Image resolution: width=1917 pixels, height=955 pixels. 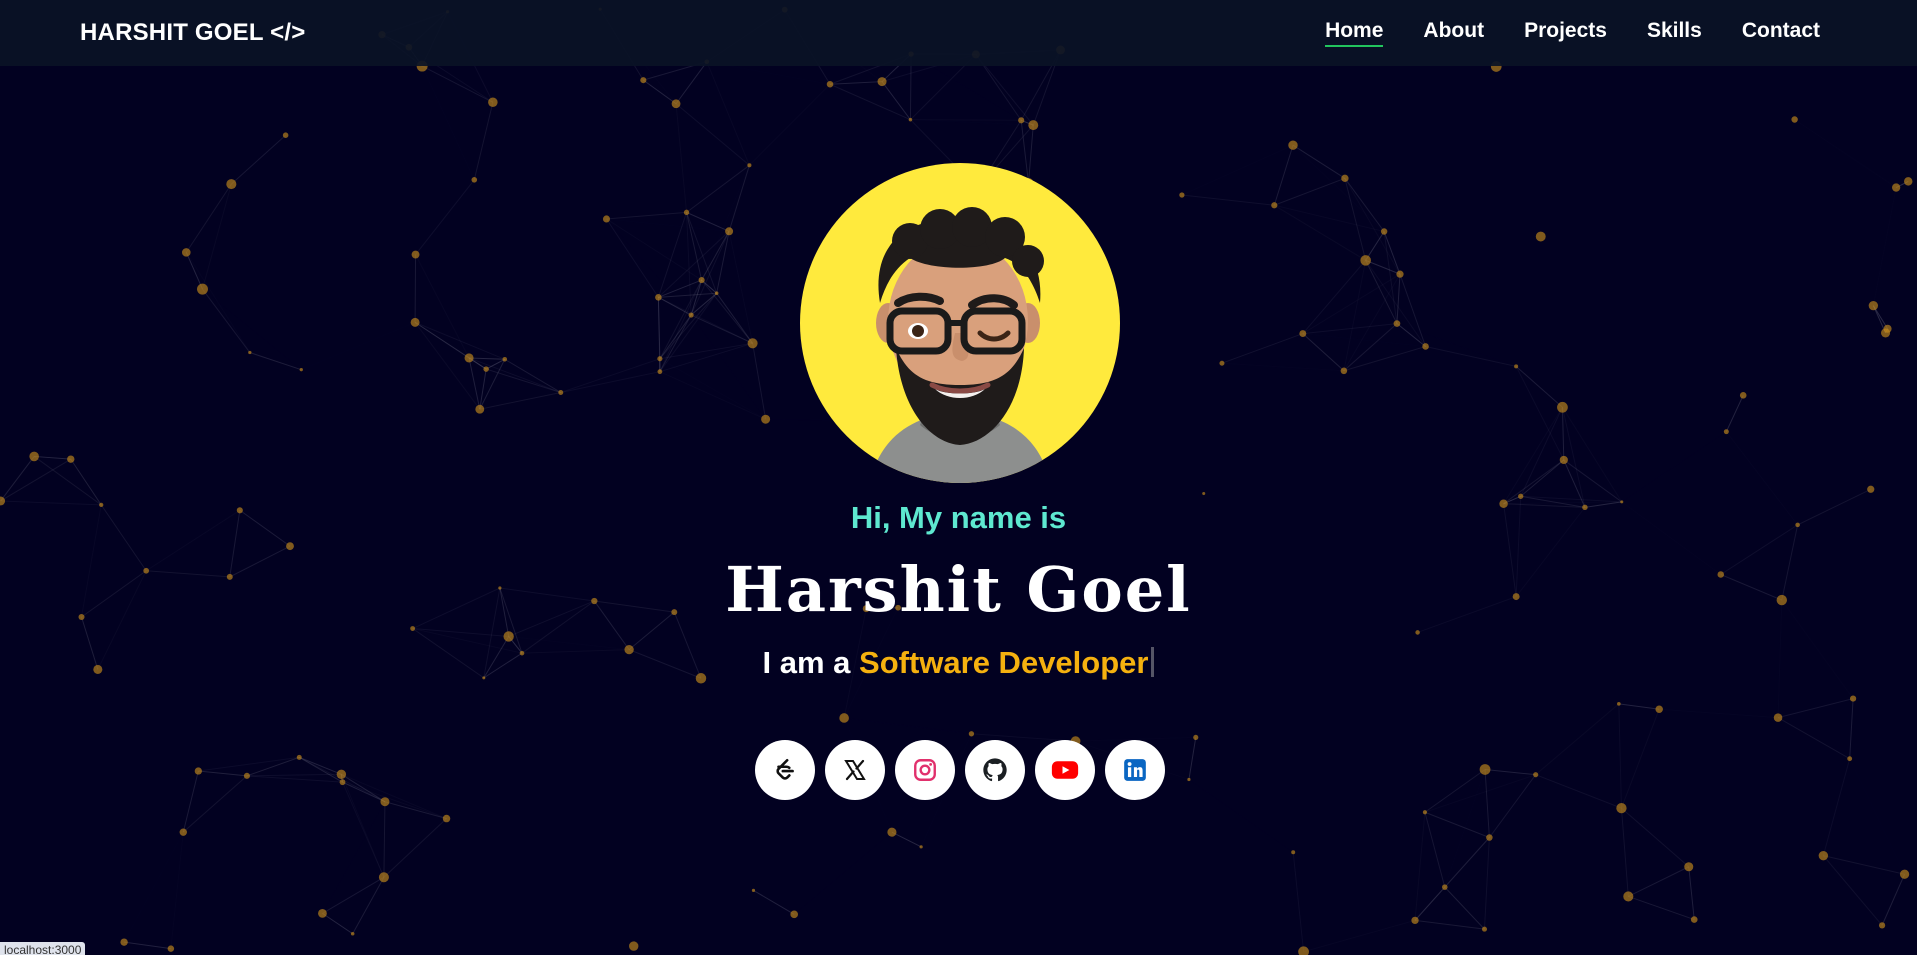 I want to click on x-icon, so click(x=855, y=770).